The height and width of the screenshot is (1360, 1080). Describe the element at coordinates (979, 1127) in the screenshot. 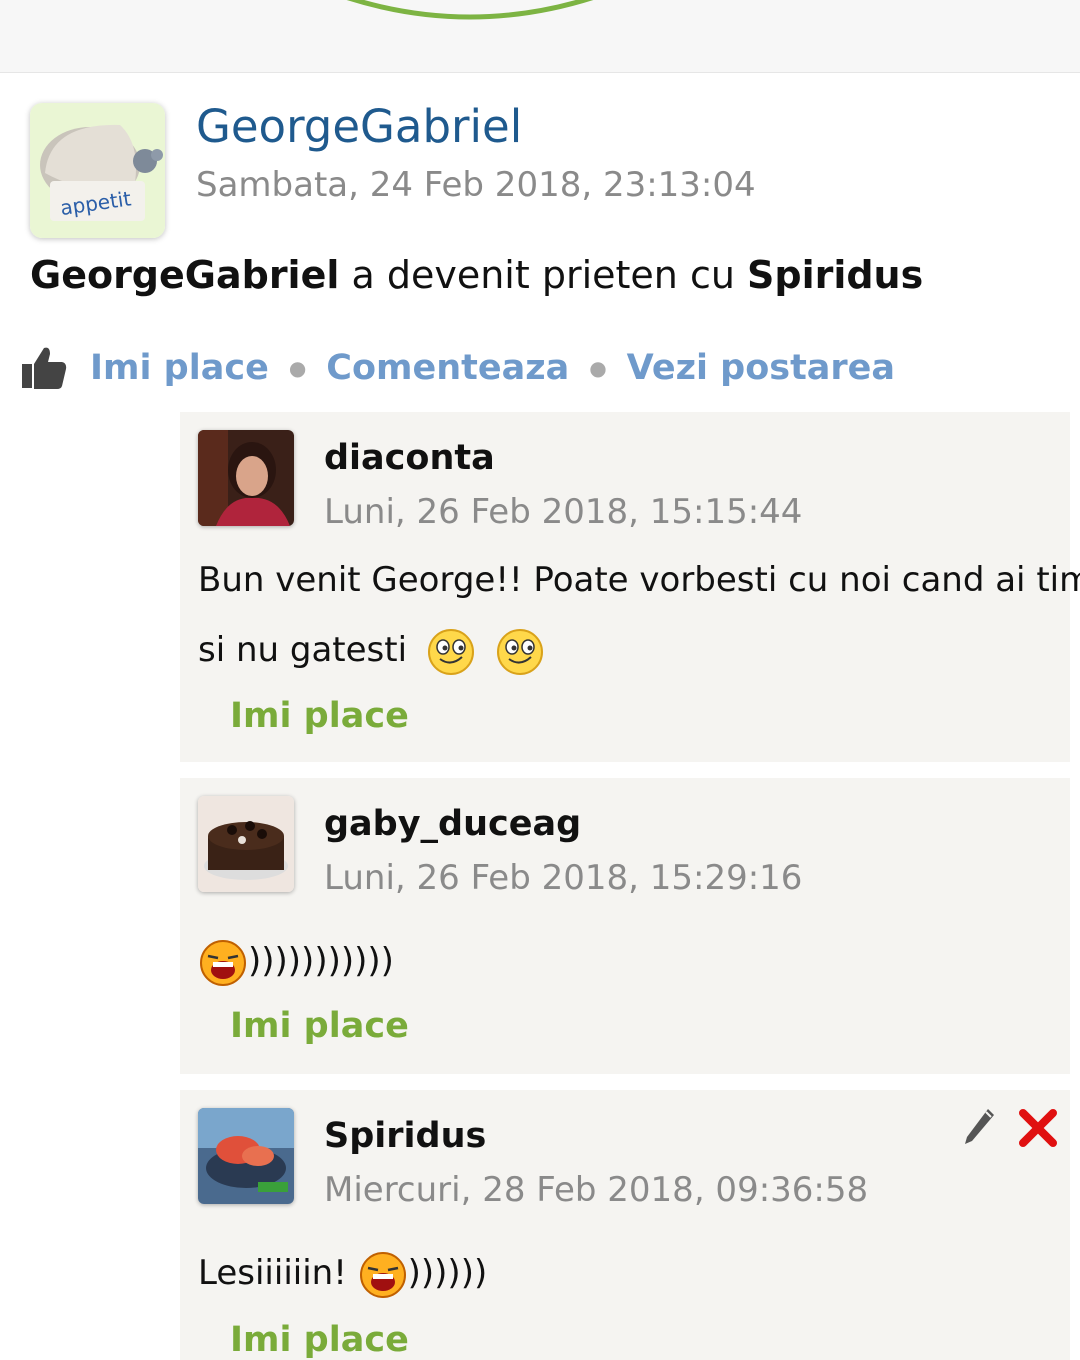

I see `edit-pencil-icon` at that location.